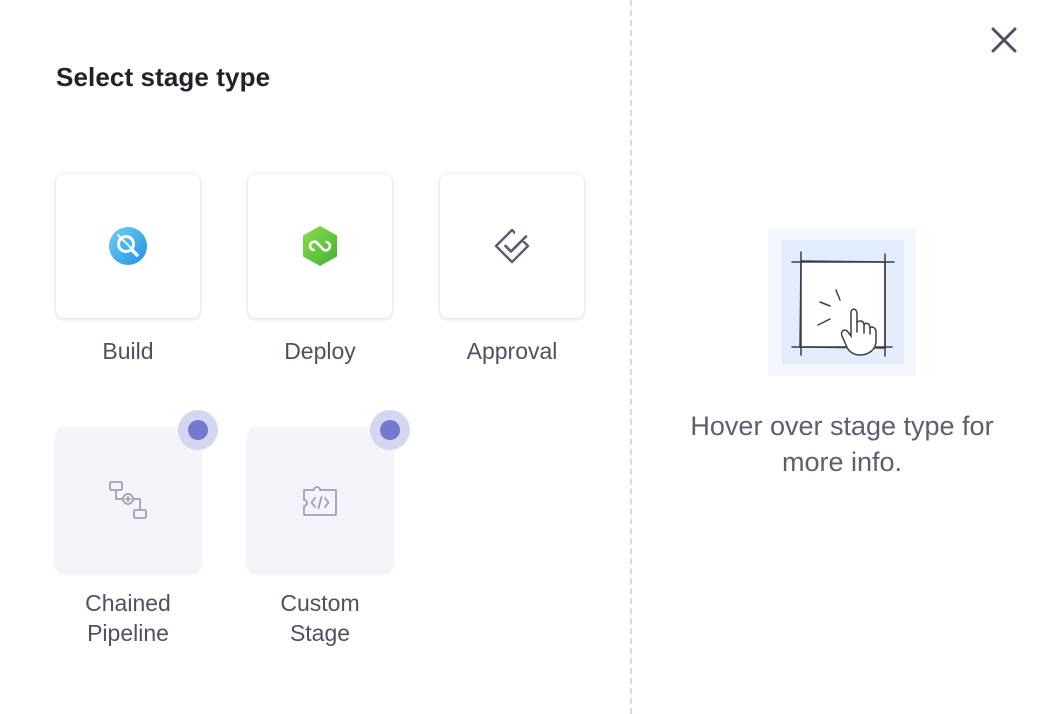 This screenshot has width=1042, height=714. Describe the element at coordinates (842, 426) in the screenshot. I see `hover-hint-line1: Hover over stage type for` at that location.